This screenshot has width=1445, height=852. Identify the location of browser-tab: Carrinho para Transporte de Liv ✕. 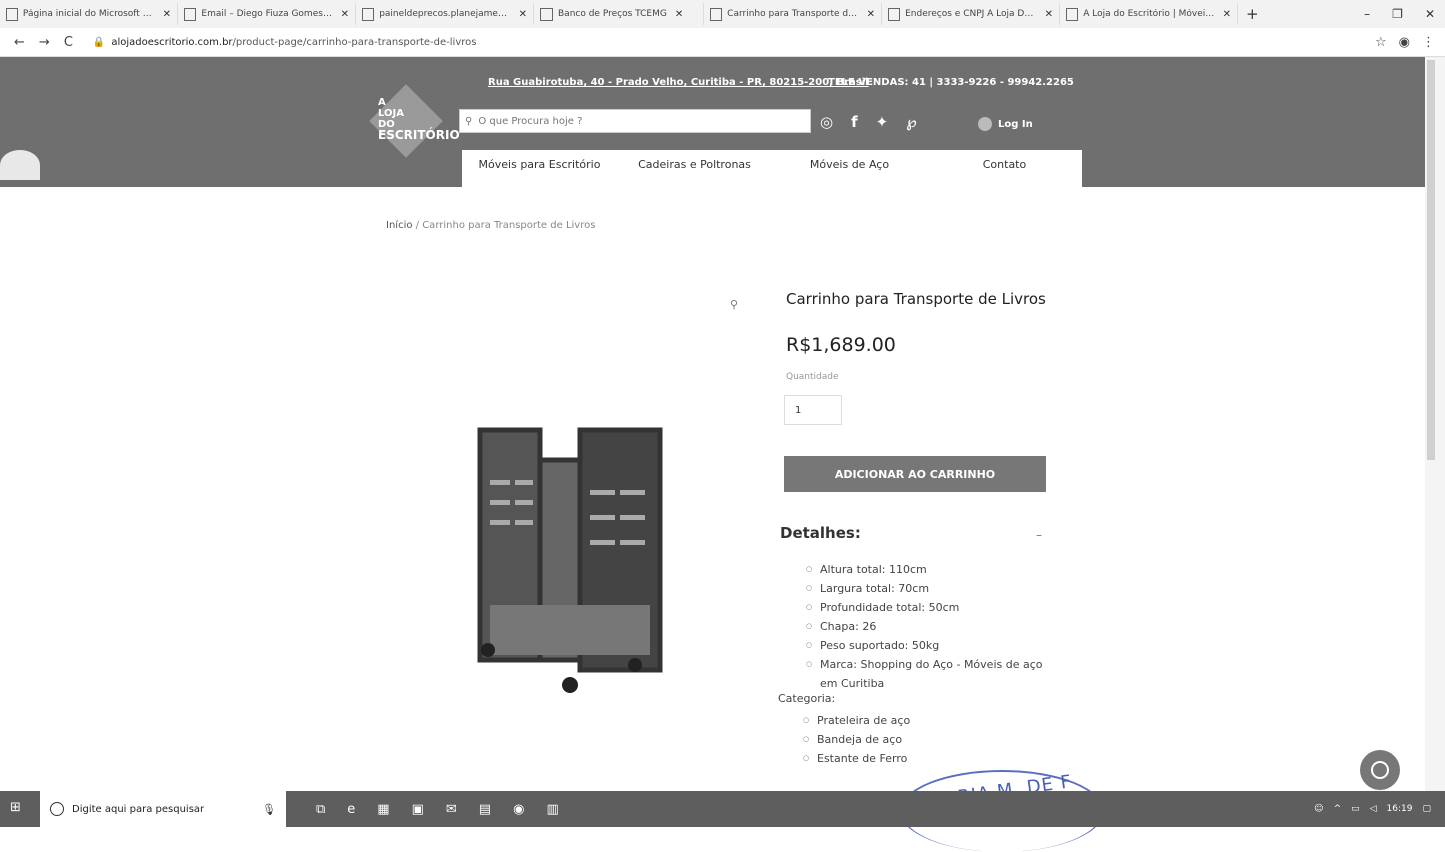
(793, 14).